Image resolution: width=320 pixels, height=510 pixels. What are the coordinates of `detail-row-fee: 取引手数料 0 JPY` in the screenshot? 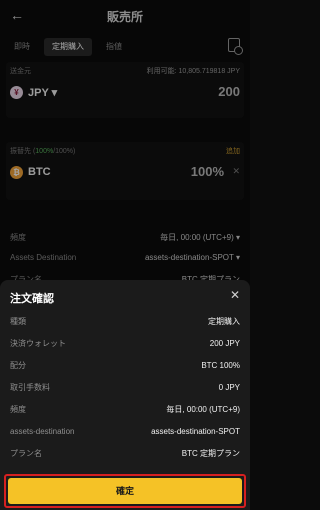 It's located at (125, 387).